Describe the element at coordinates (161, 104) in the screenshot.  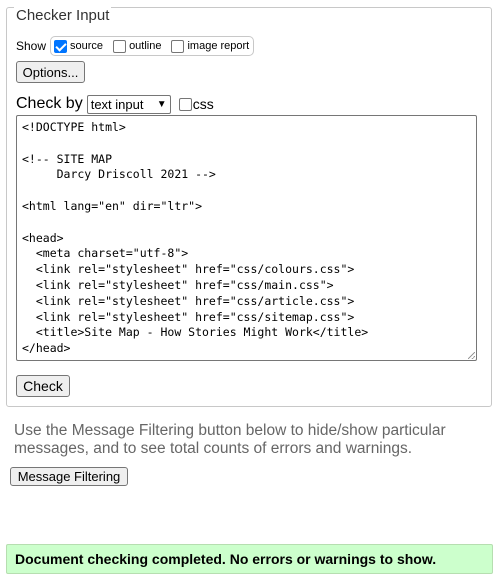
I see `chevron-down-icon: ▼` at that location.